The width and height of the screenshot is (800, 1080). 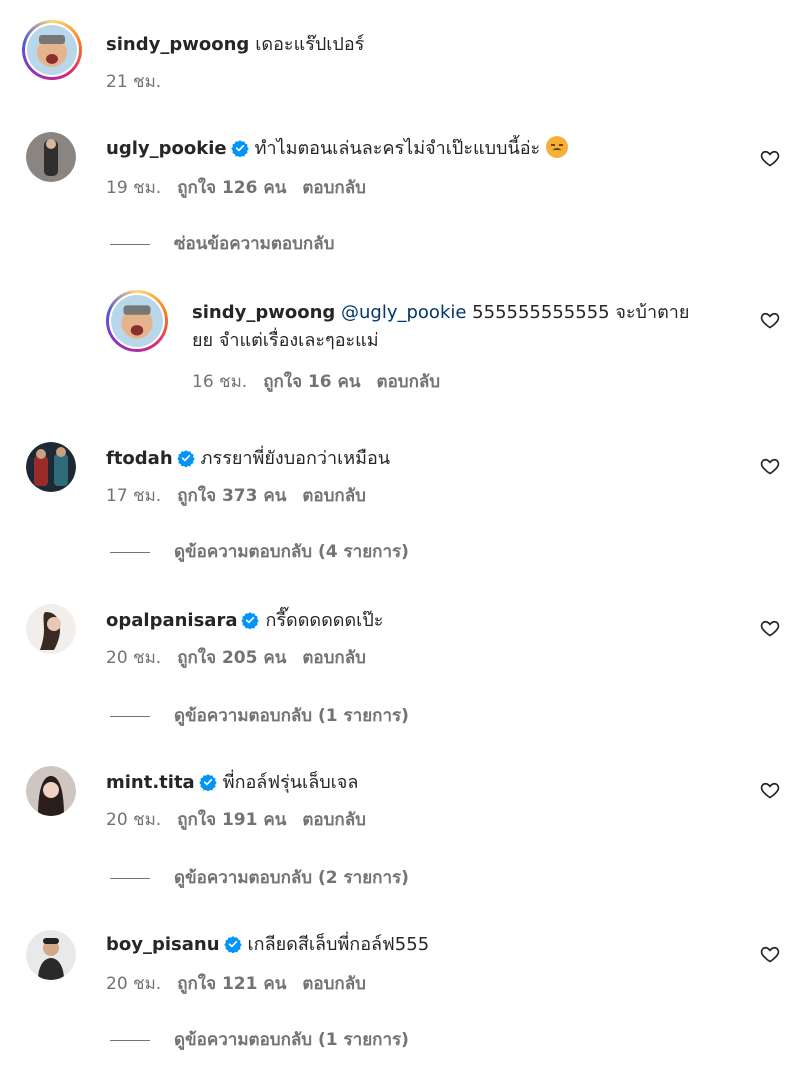 I want to click on comment-text-line: opalpanisara กรี๊ดดดดดดเป๊ะ, so click(x=244, y=621).